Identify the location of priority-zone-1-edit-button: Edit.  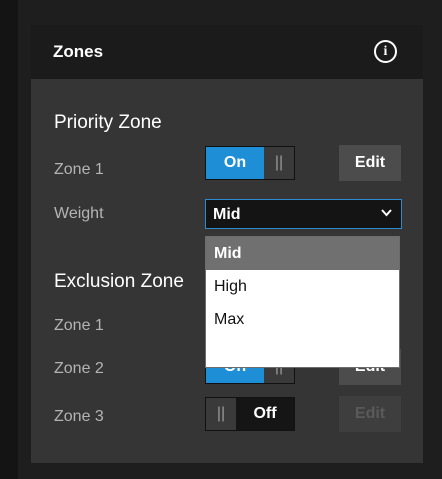
(370, 163).